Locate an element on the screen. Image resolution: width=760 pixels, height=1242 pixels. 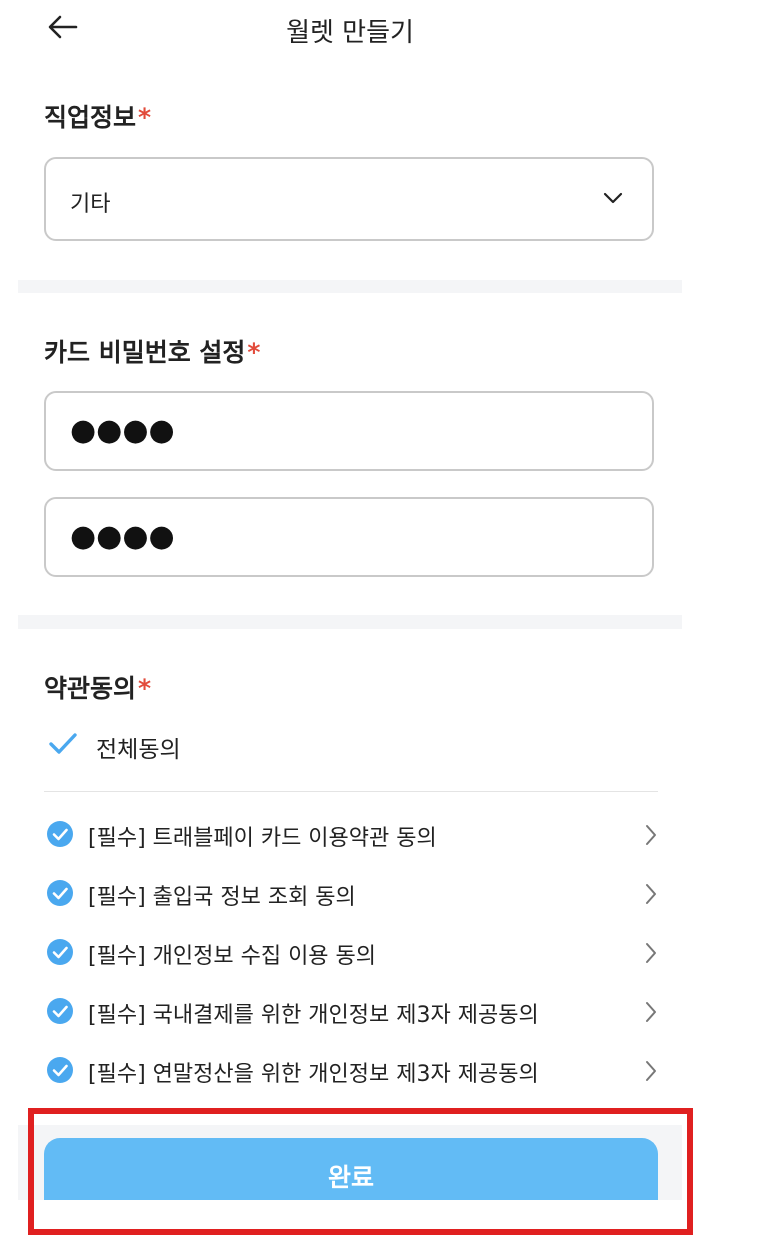
term-item-label: [필수] 연말정산을 위한 개인정보 제3자 제공동의 is located at coordinates (313, 1074).